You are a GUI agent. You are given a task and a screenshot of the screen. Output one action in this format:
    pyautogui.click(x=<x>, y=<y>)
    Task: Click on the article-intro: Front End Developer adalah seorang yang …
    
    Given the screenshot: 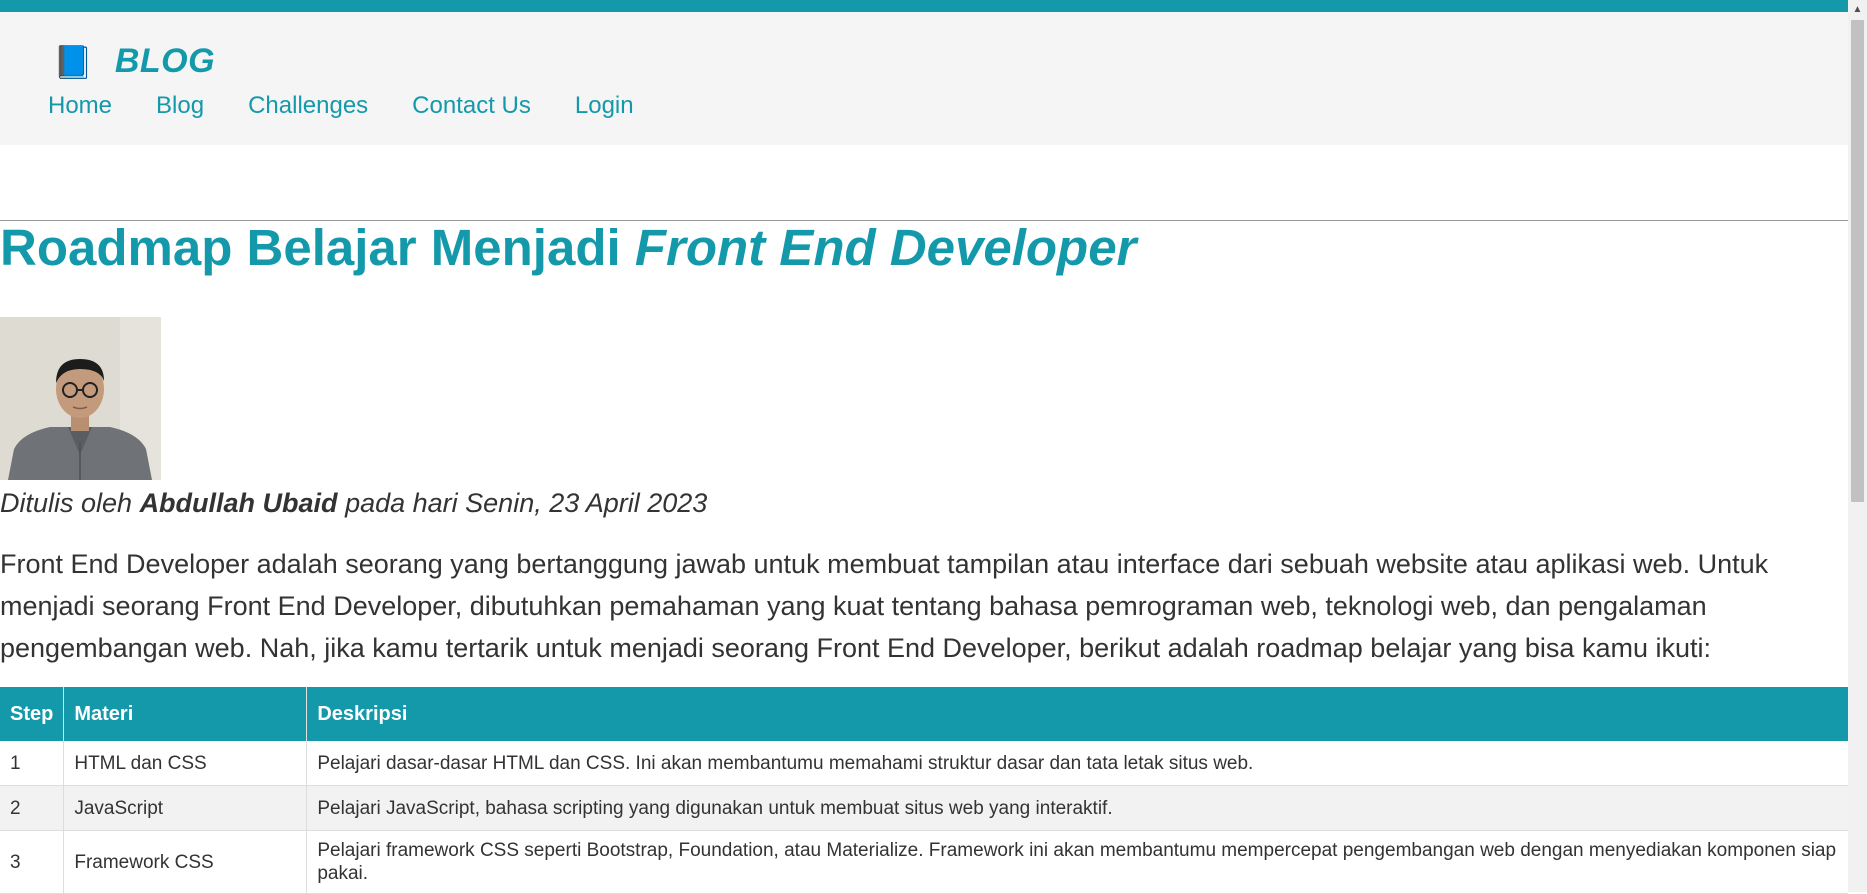 What is the action you would take?
    pyautogui.click(x=884, y=606)
    